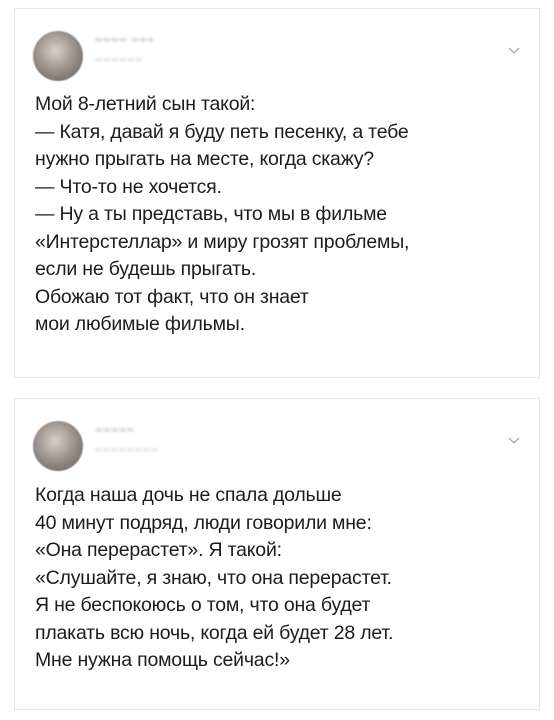 Image resolution: width=554 pixels, height=720 pixels. What do you see at coordinates (203, 522) in the screenshot?
I see `tweet-line: 40 минут подряд, люди говорили мне:` at bounding box center [203, 522].